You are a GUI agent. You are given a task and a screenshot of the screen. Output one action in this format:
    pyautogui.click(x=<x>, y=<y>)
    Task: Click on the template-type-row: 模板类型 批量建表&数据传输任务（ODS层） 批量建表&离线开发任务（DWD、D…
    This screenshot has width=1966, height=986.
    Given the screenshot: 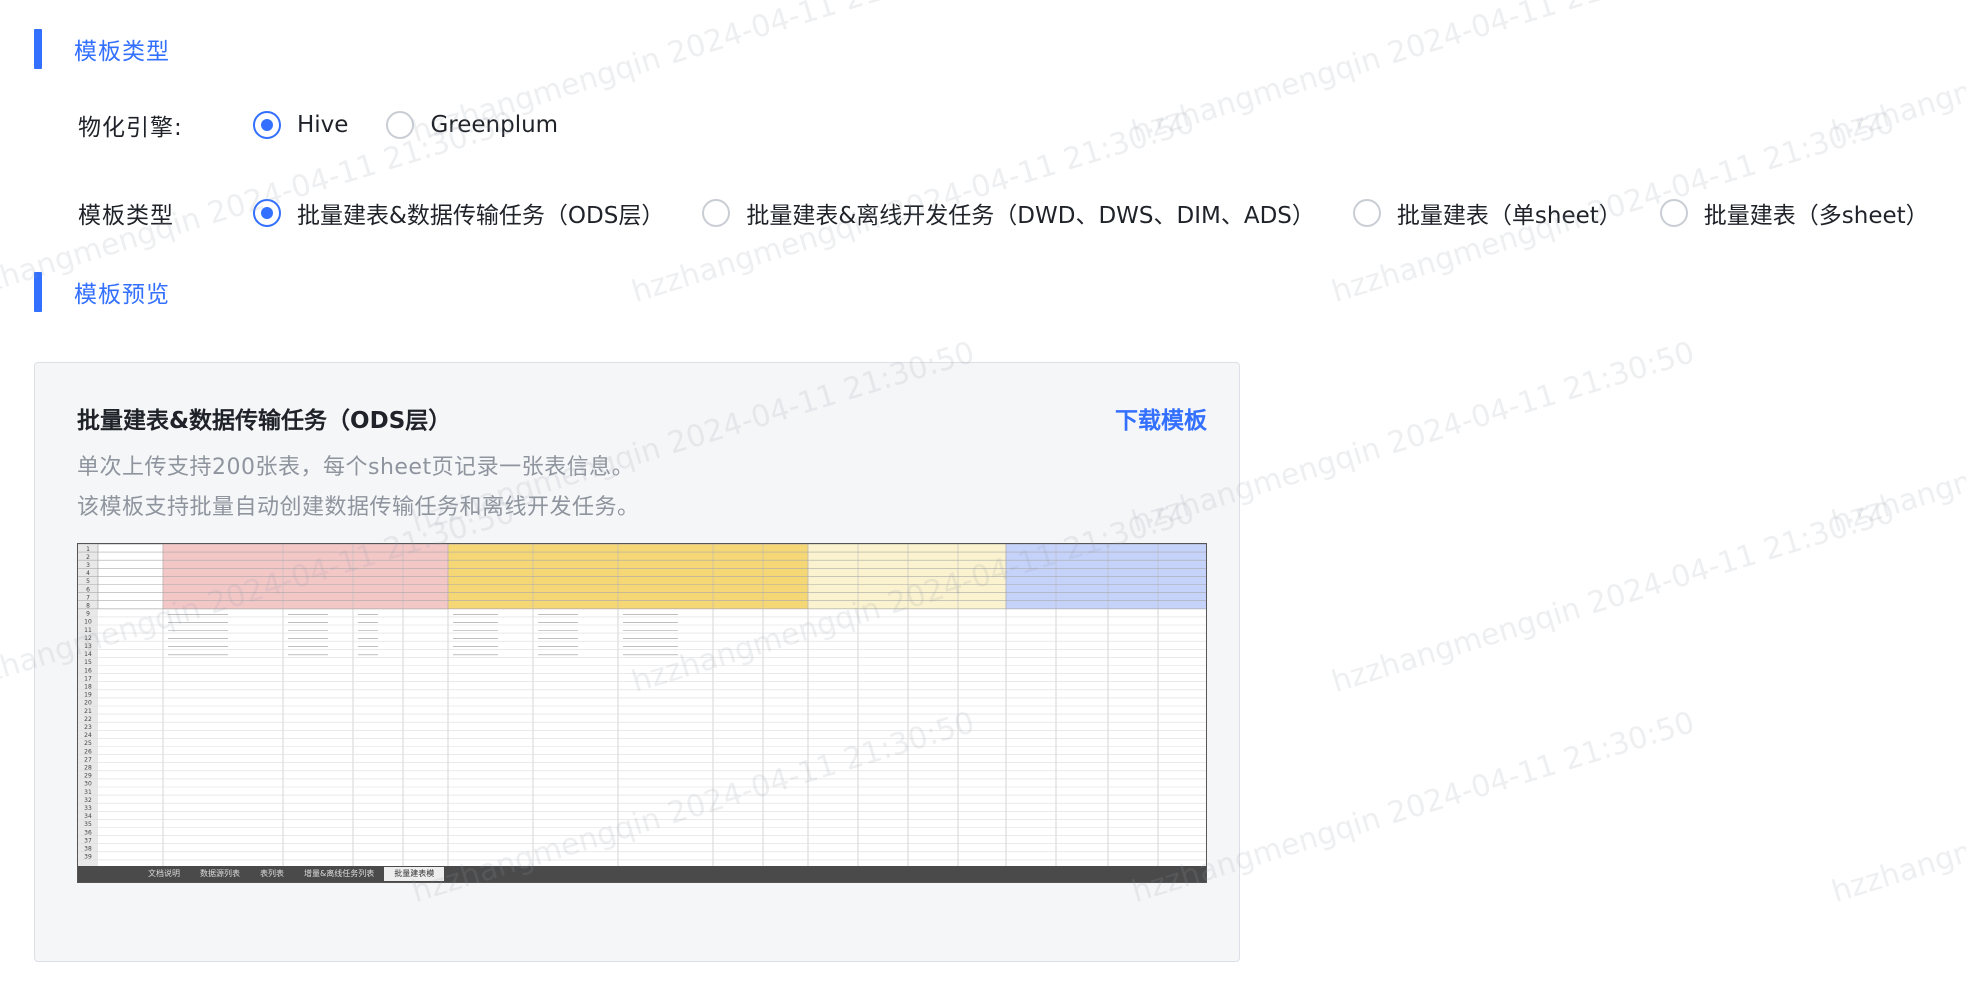 What is the action you would take?
    pyautogui.click(x=1003, y=213)
    